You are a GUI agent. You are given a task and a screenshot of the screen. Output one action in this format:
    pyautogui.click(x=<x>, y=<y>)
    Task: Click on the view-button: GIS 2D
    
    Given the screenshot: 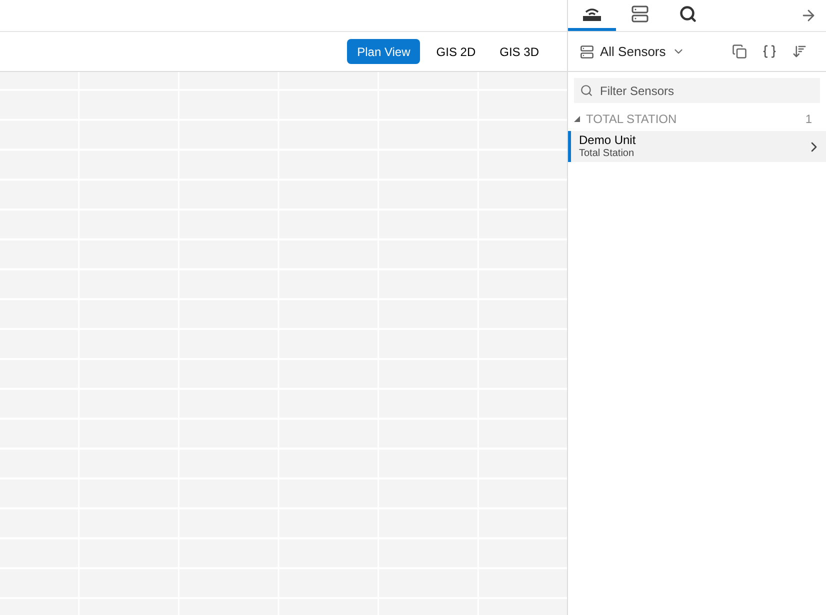 What is the action you would take?
    pyautogui.click(x=456, y=51)
    